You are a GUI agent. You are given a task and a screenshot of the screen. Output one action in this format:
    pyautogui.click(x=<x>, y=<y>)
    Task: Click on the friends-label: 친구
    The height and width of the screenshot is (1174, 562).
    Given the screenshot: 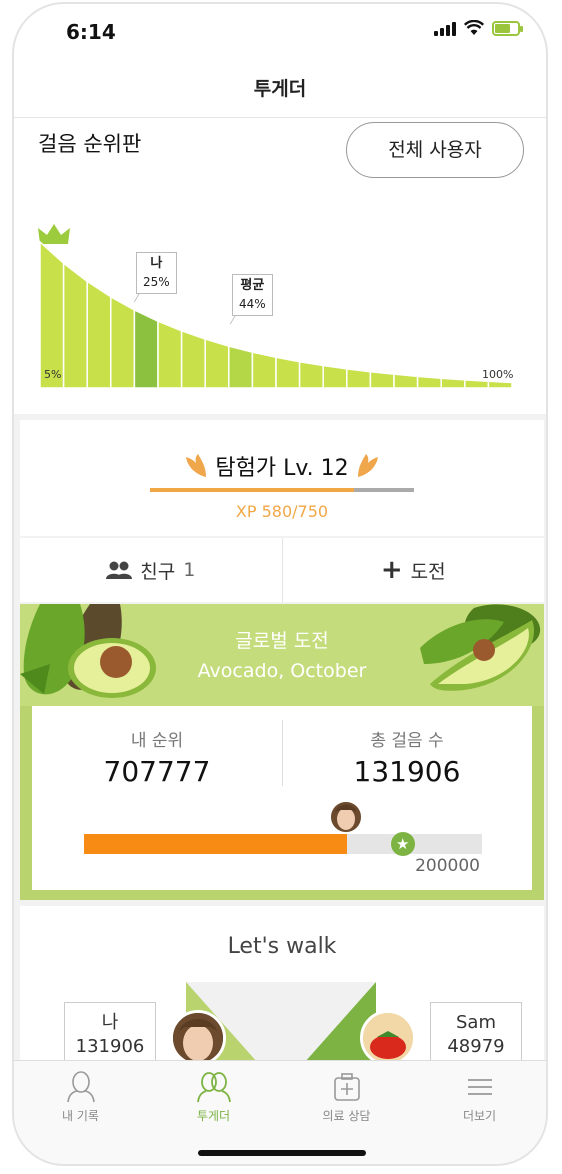 What is the action you would take?
    pyautogui.click(x=158, y=571)
    